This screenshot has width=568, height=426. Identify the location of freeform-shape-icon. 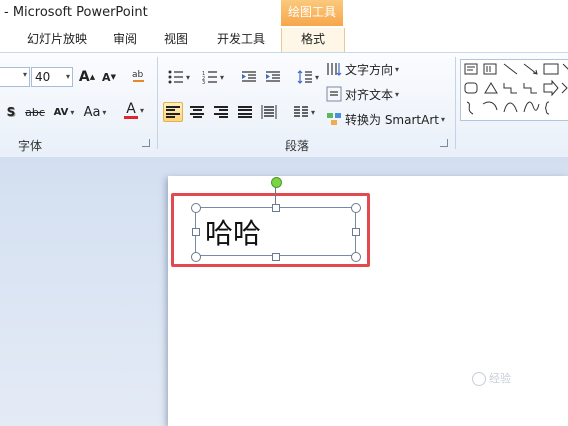
(470, 108).